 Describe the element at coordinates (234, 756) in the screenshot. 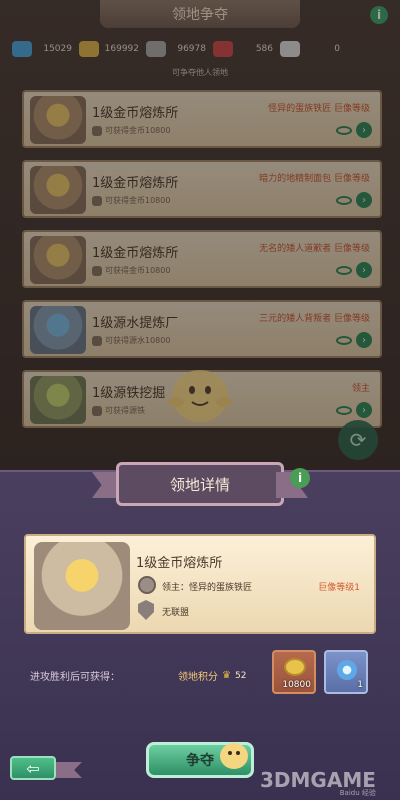

I see `egg-mascot-icon` at that location.